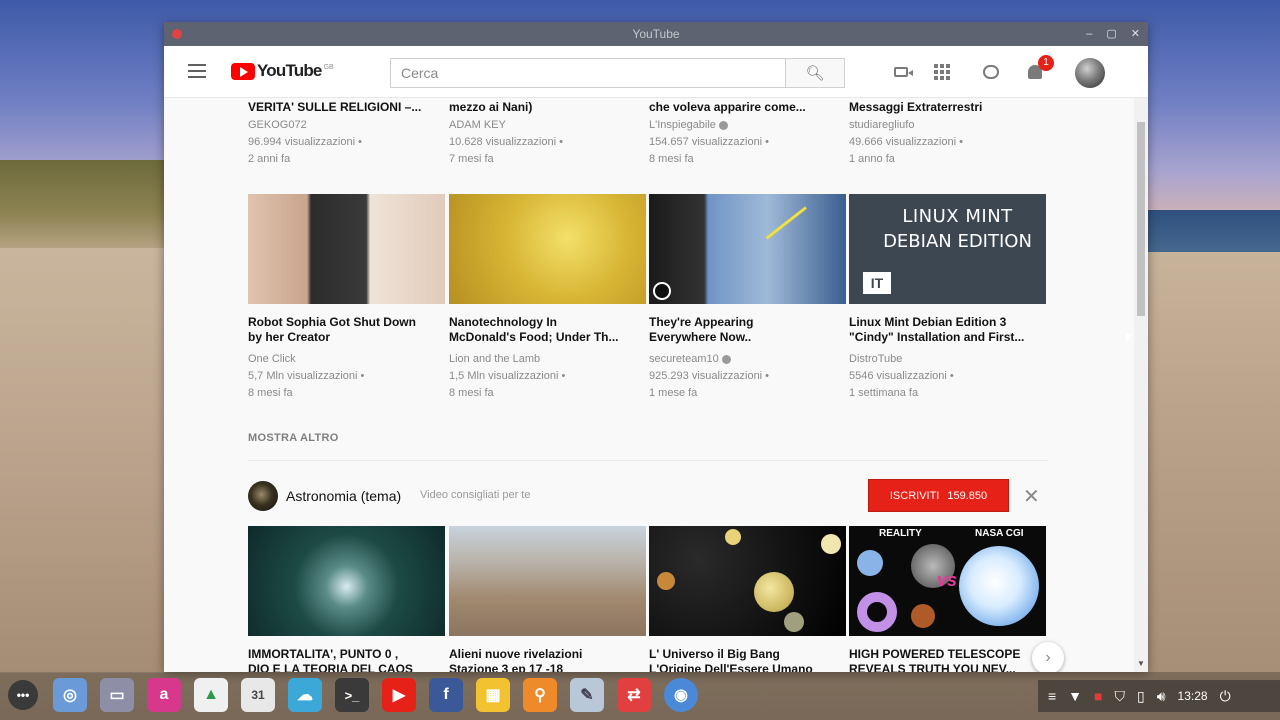 Image resolution: width=1280 pixels, height=720 pixels. I want to click on video-title-line: IMMORTALITA', PUNTO 0 ,, so click(346, 654).